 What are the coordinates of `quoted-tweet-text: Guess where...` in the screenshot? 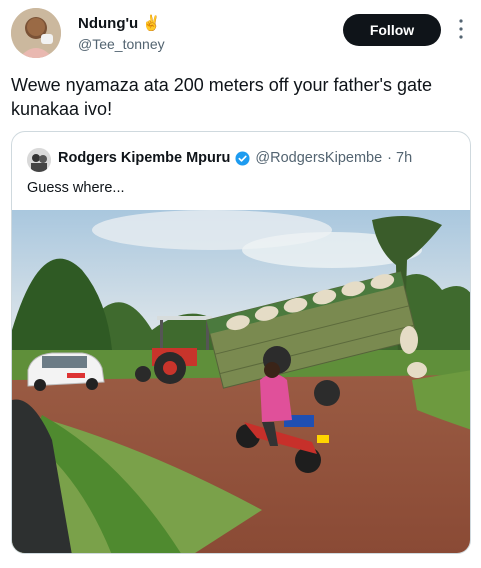 It's located at (76, 188).